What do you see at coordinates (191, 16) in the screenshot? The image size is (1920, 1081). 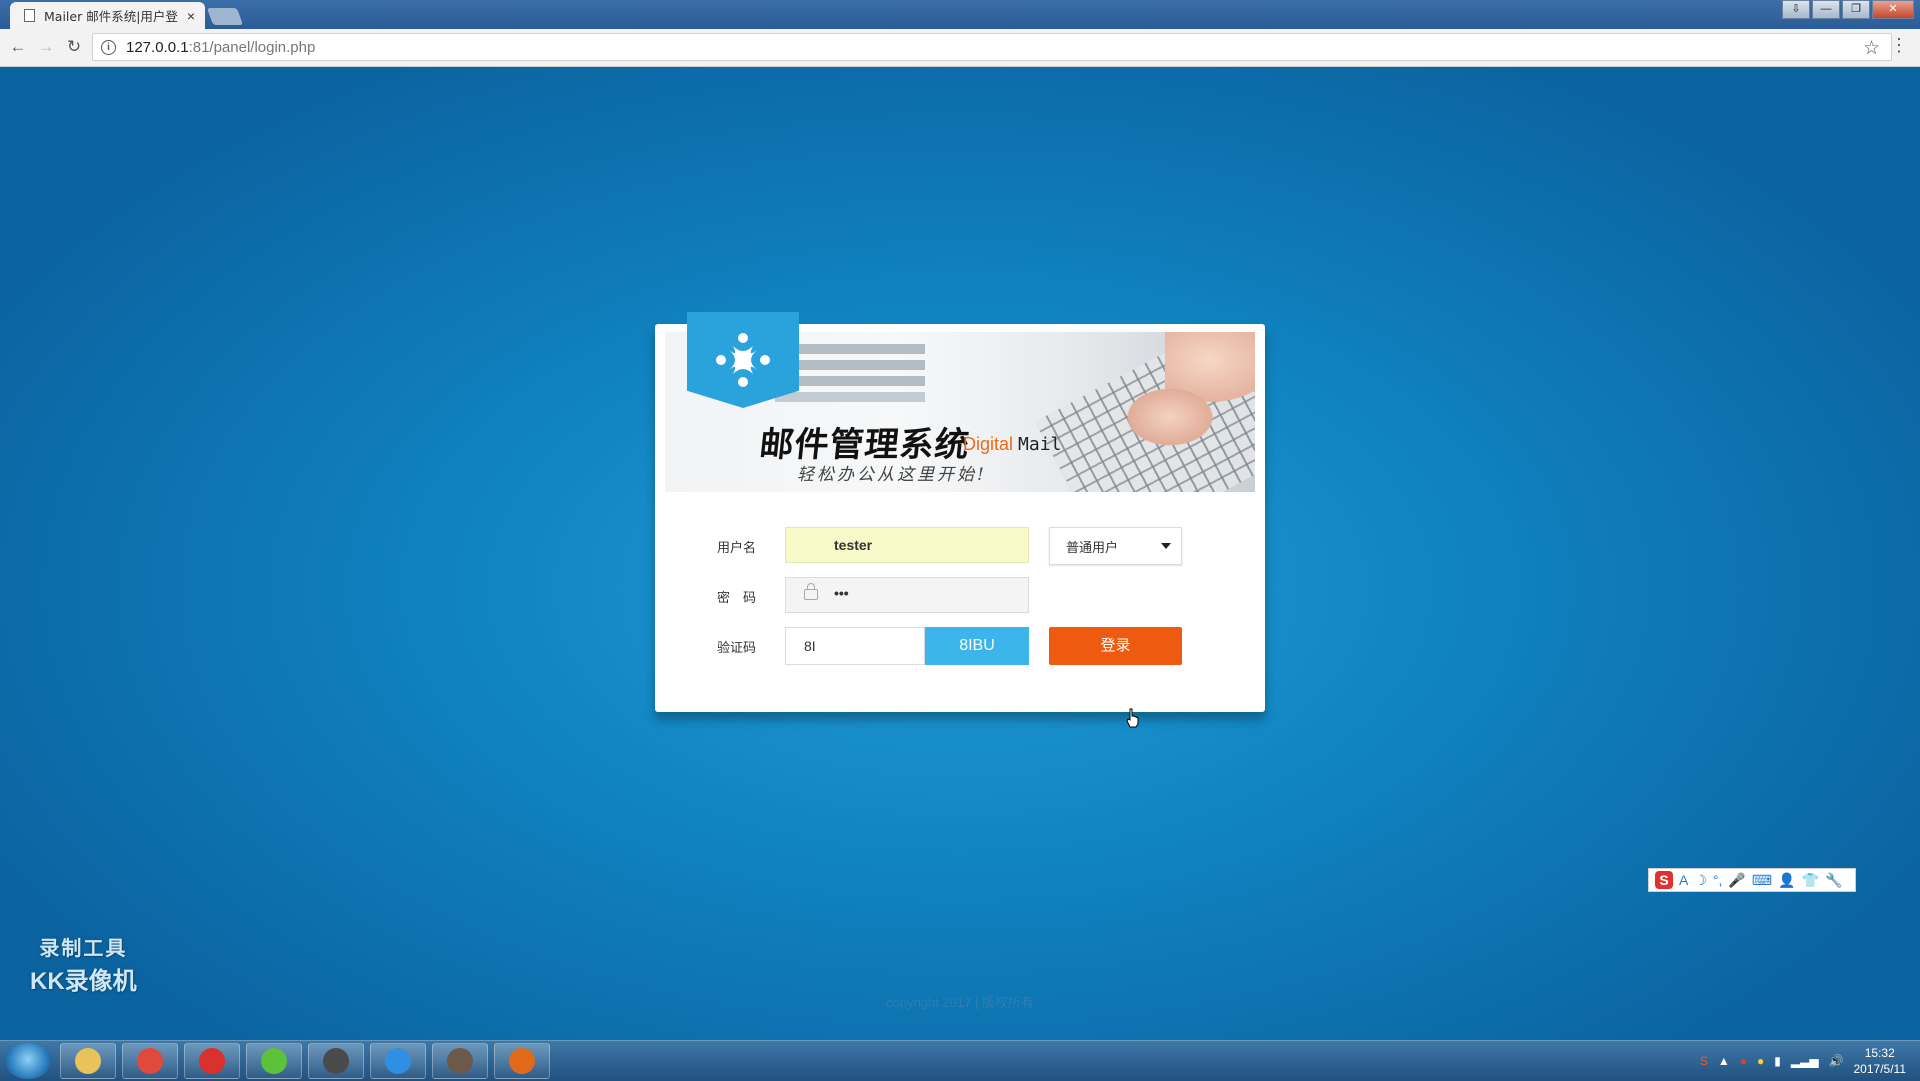 I see `tab-close-button: ×` at bounding box center [191, 16].